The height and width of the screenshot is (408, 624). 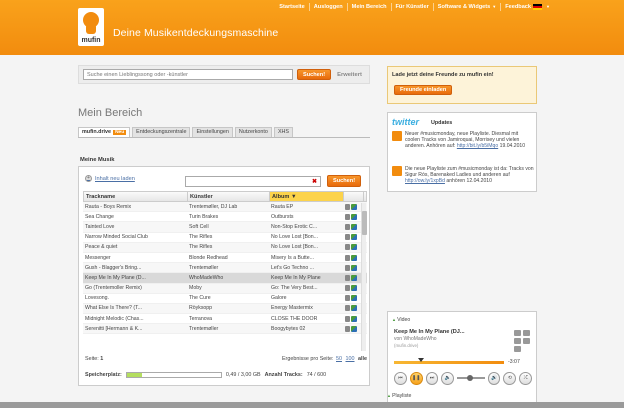 I want to click on playlist-toggle: Playliste, so click(x=399, y=396).